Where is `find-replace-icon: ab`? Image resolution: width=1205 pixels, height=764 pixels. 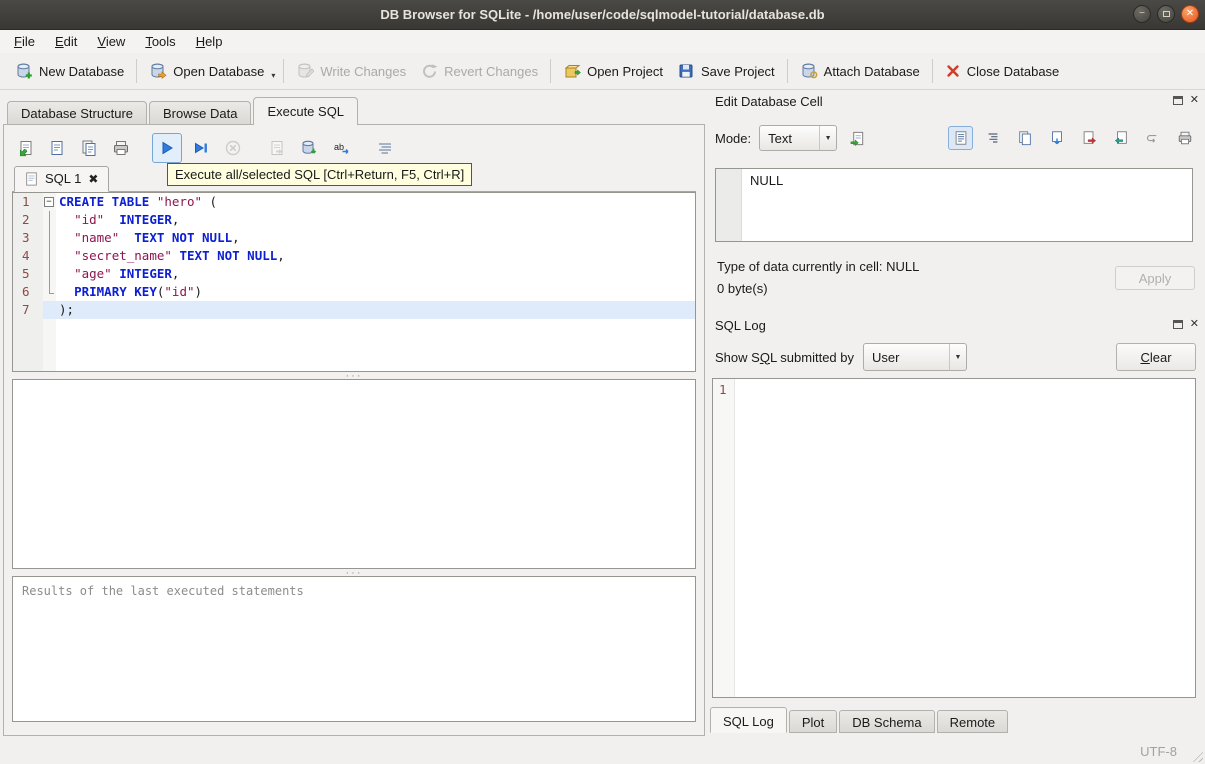 find-replace-icon: ab is located at coordinates (341, 148).